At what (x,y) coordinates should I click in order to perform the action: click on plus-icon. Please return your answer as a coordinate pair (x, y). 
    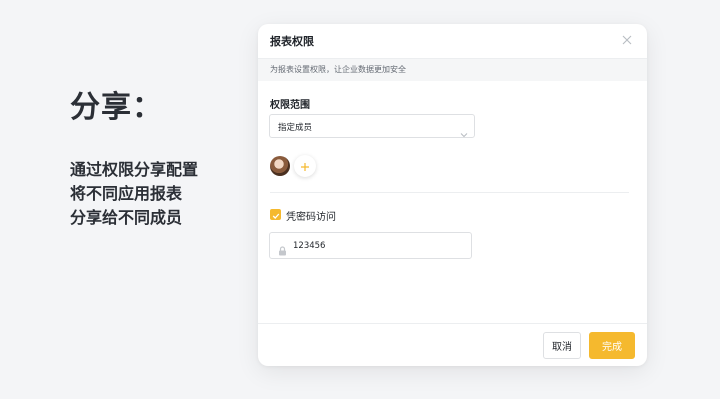
    Looking at the image, I should click on (305, 166).